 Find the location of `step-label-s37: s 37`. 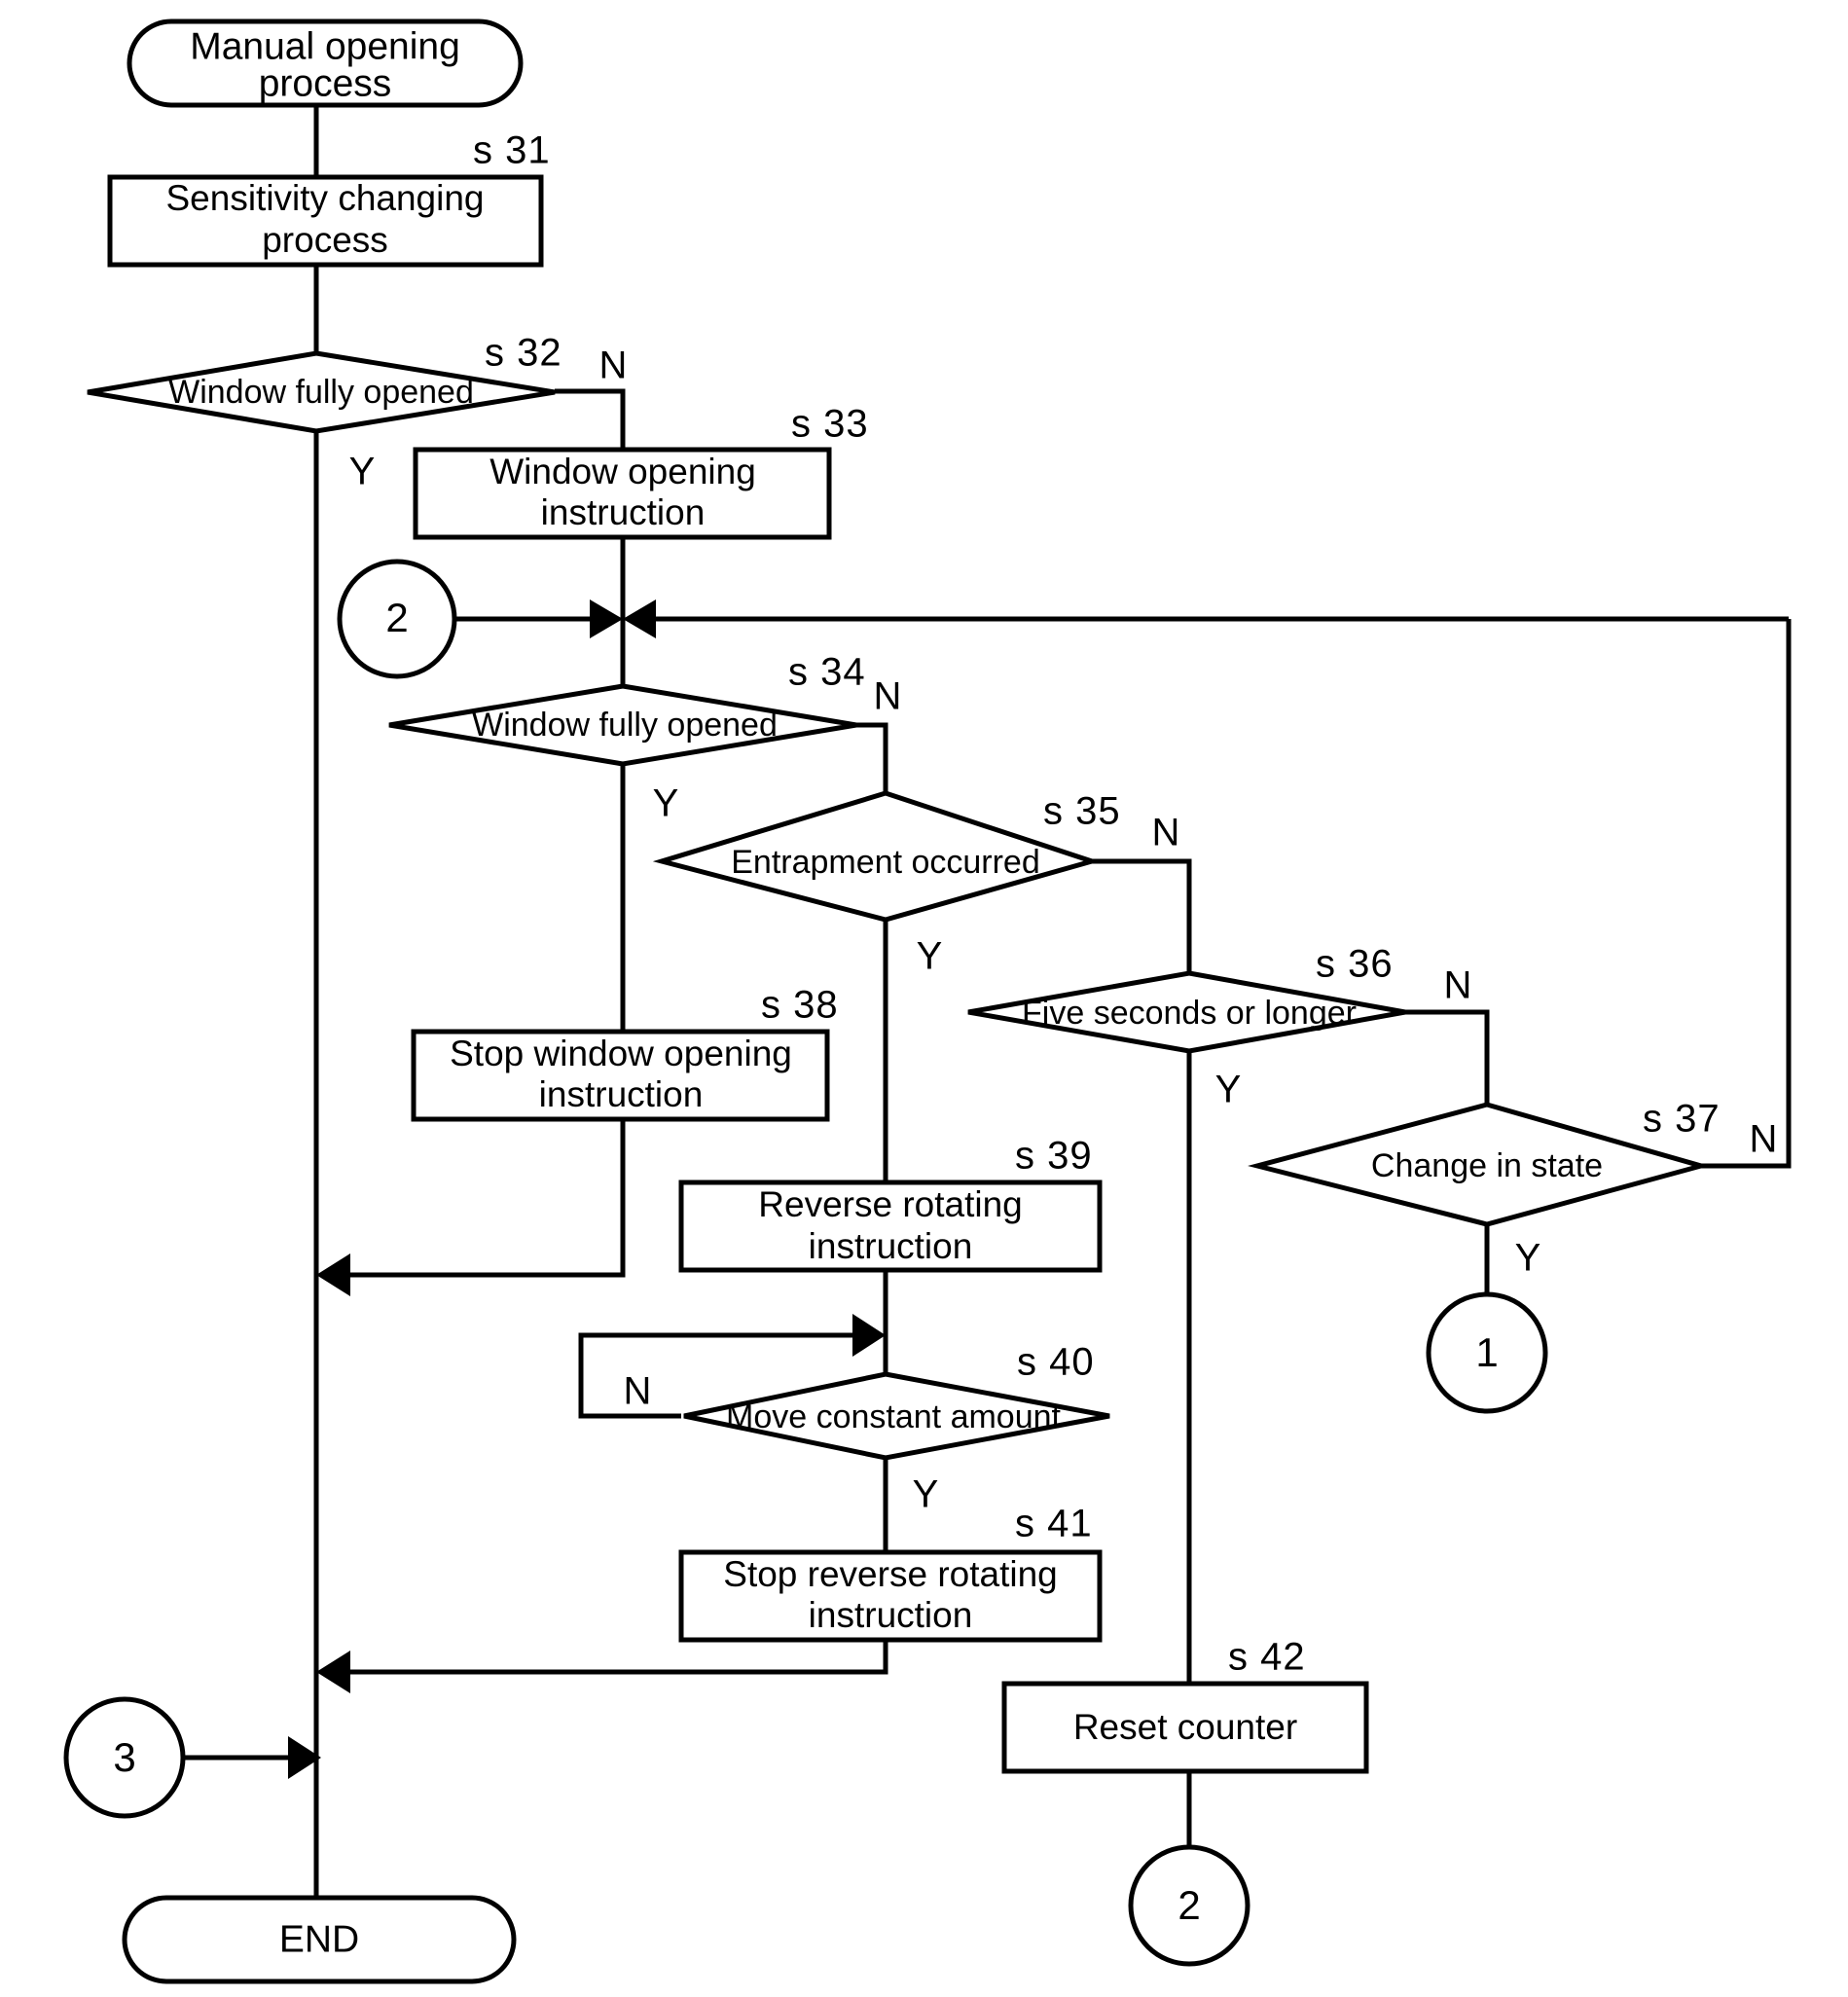

step-label-s37: s 37 is located at coordinates (1682, 1119).